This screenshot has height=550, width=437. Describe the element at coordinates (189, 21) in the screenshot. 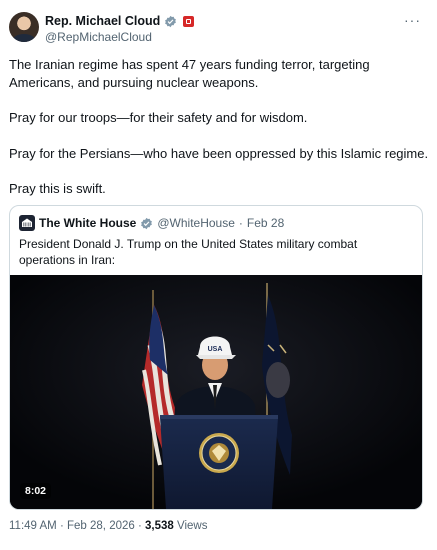

I see `government-badge-icon` at that location.